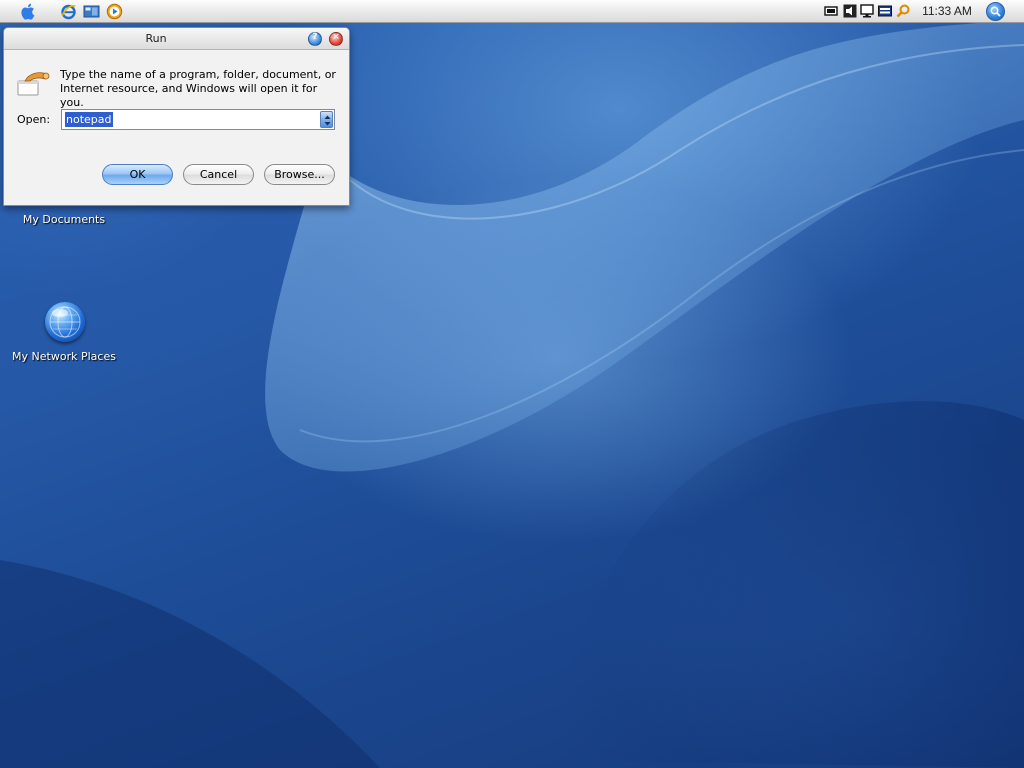 The width and height of the screenshot is (1024, 768). I want to click on open-input: notepad, so click(89, 119).